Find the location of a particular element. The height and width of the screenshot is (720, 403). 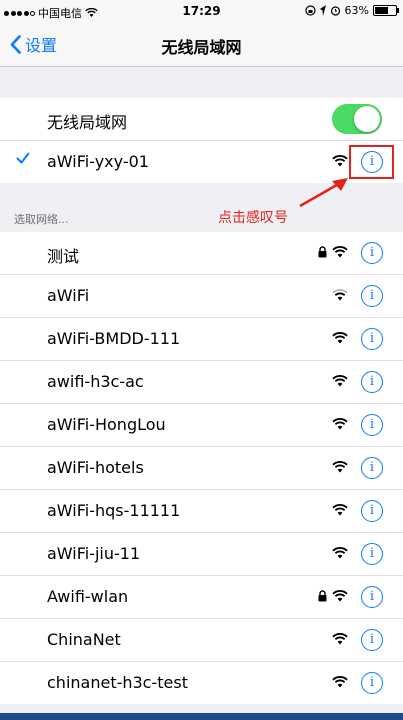

status-right: 63% is located at coordinates (351, 10).